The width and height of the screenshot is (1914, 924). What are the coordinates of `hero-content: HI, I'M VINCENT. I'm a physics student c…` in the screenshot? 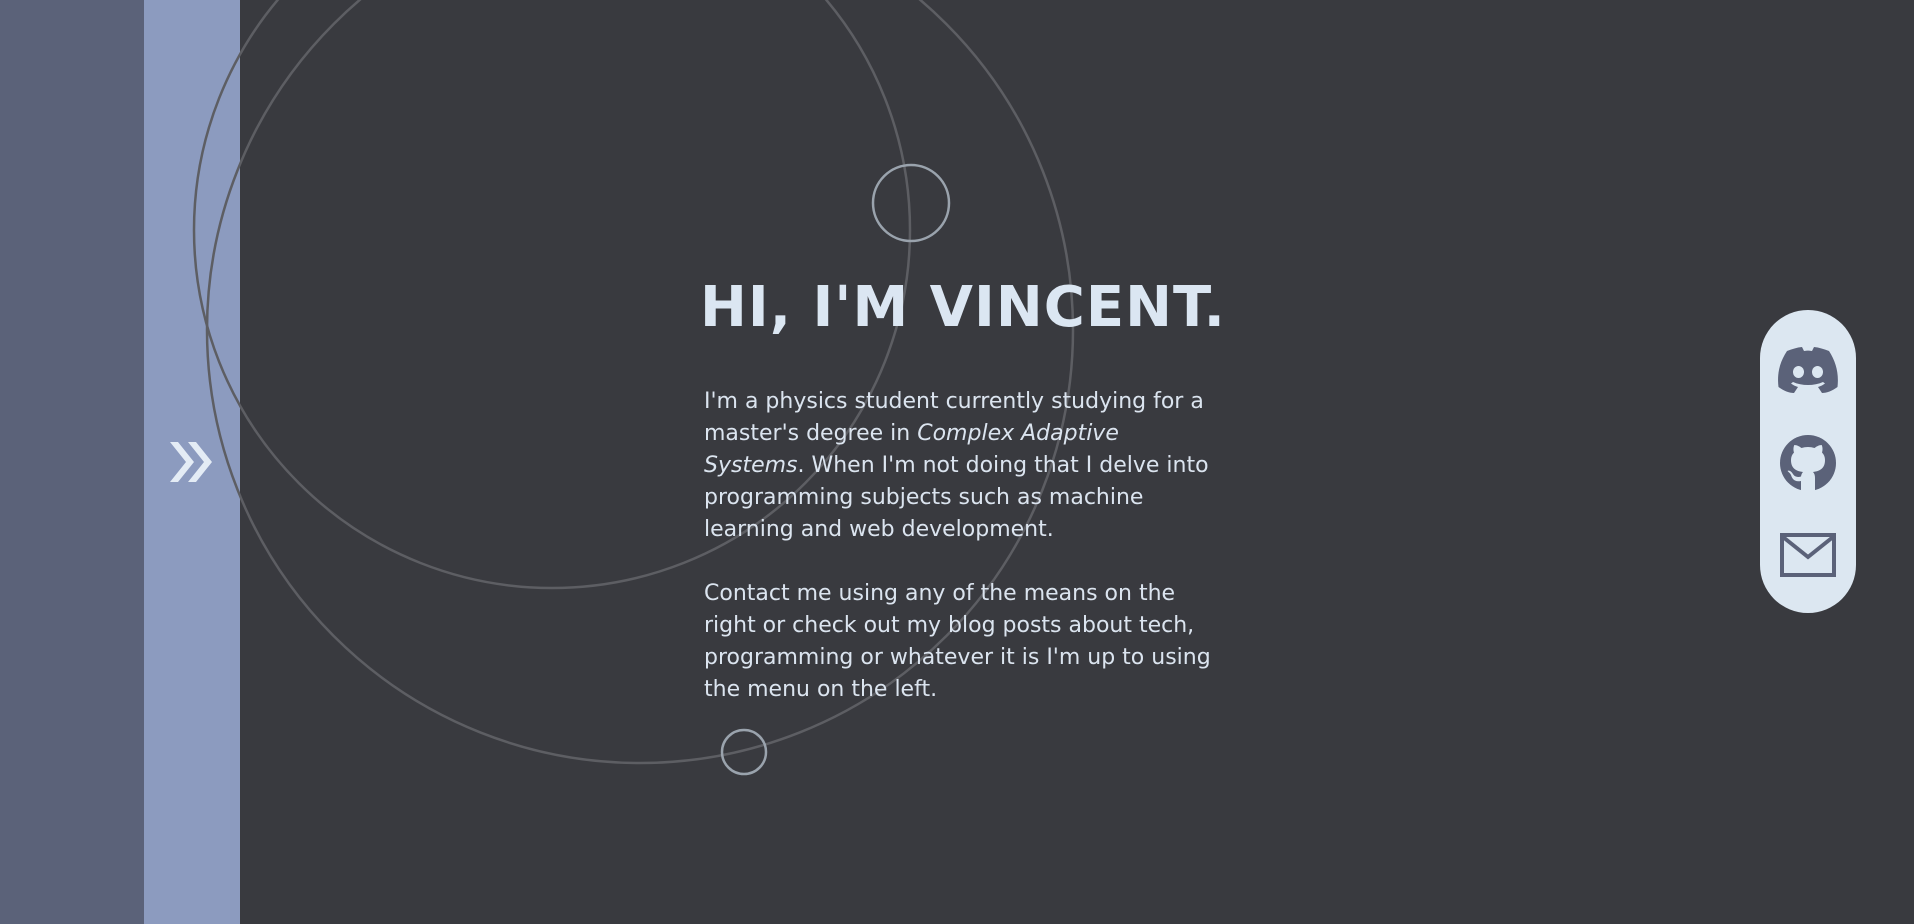 It's located at (965, 487).